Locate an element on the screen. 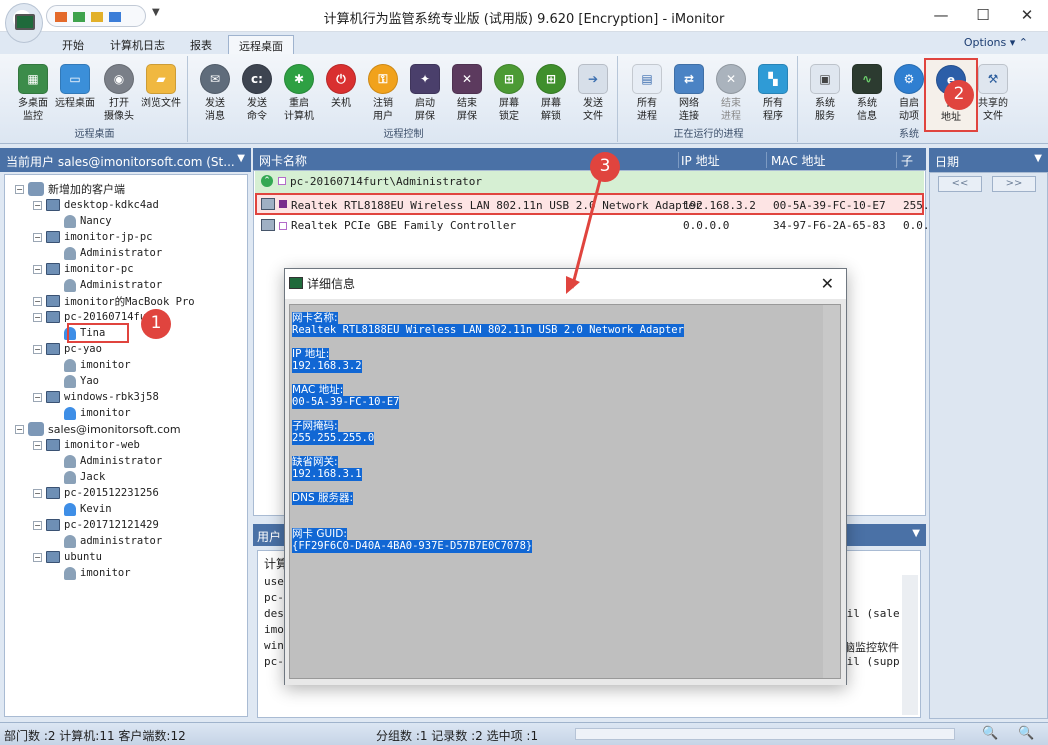 This screenshot has height=745, width=1048. close-button: ✕ is located at coordinates (1027, 15).